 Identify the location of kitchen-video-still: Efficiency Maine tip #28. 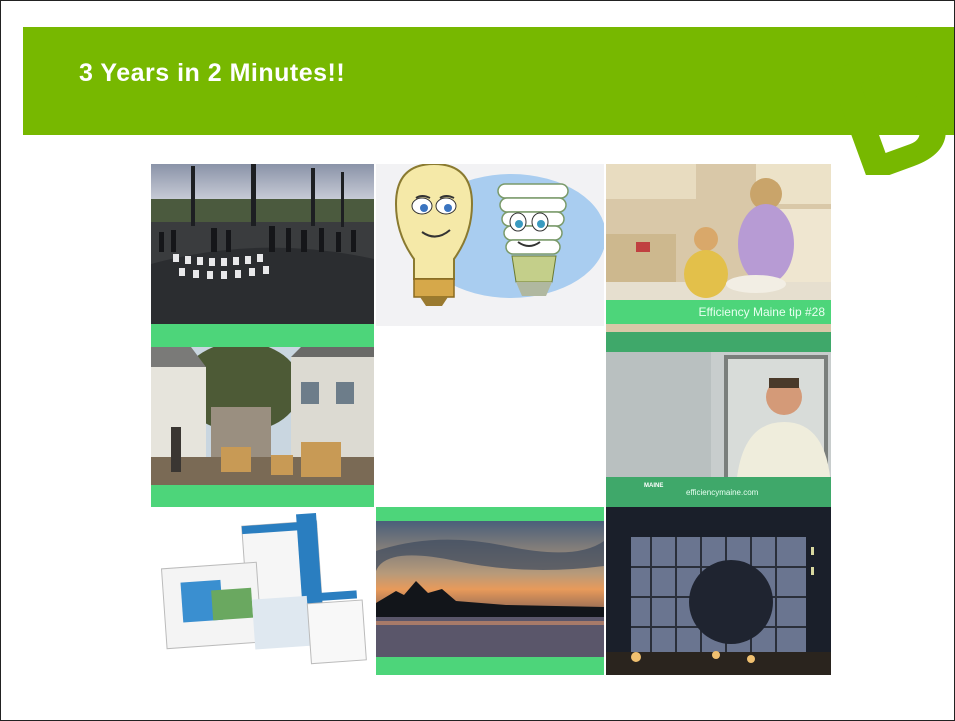
(718, 254).